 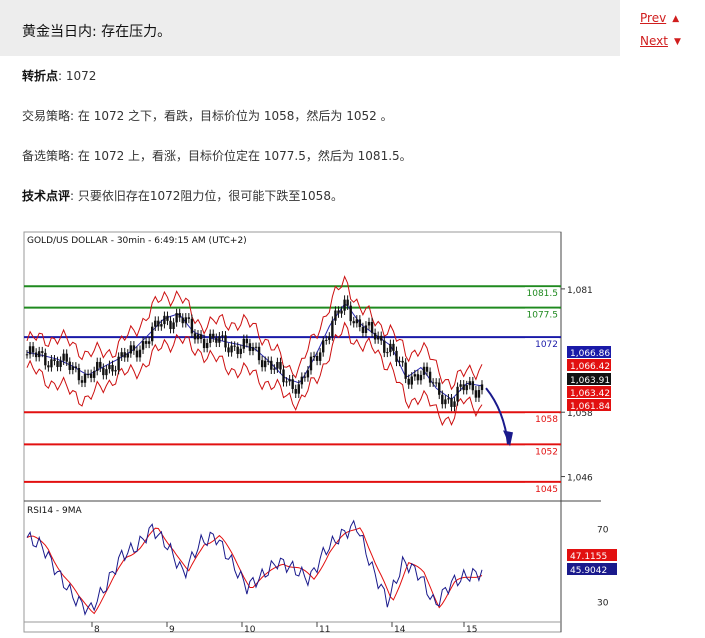 What do you see at coordinates (590, 407) in the screenshot?
I see `price-tag-label: 1,061.84` at bounding box center [590, 407].